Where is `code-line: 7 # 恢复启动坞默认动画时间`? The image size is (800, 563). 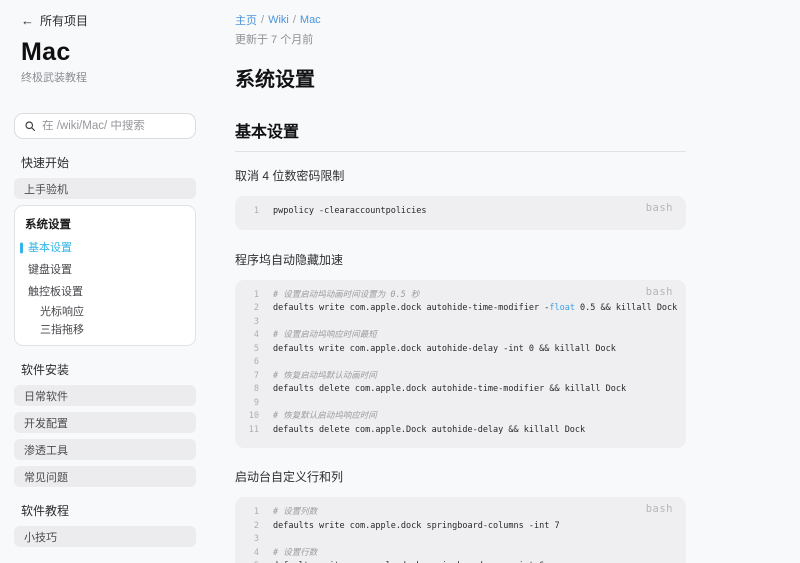
code-line: 7 # 恢复启动坞默认动画时间 is located at coordinates (462, 377).